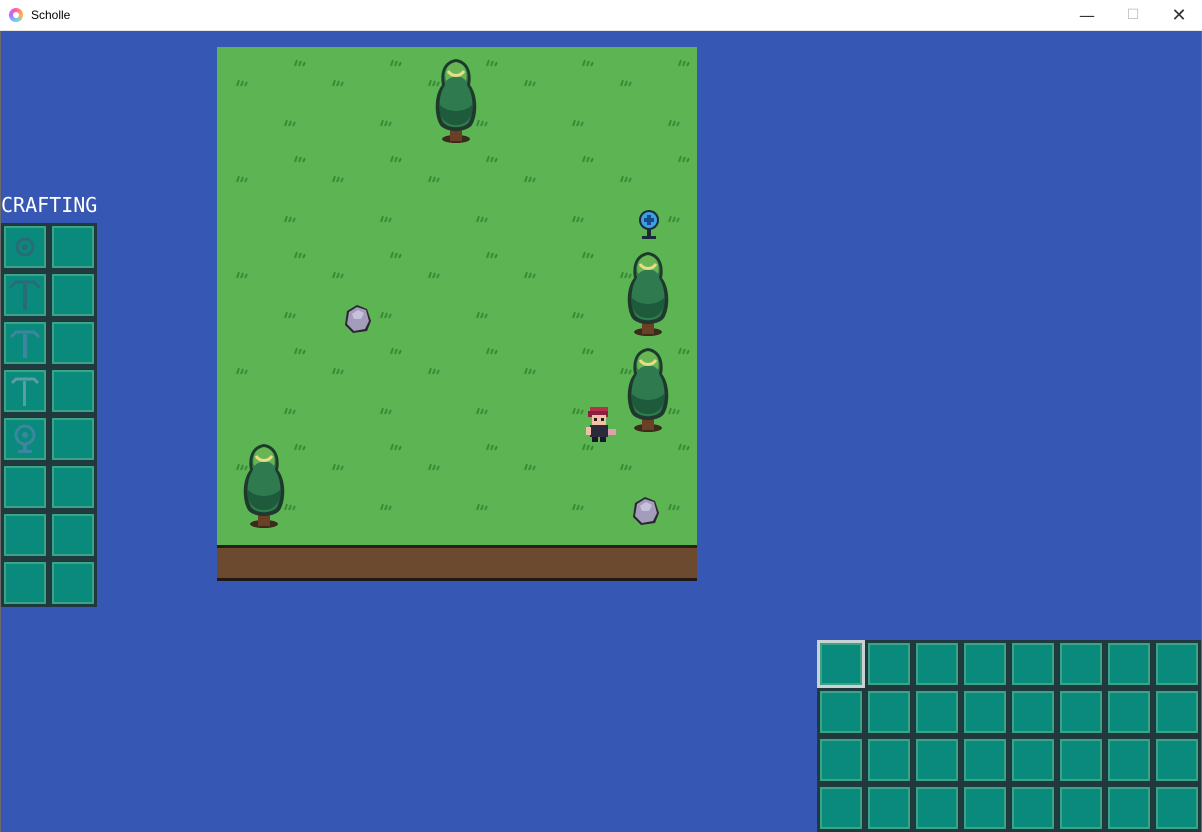  I want to click on gear-blueprint-icon, so click(25, 247).